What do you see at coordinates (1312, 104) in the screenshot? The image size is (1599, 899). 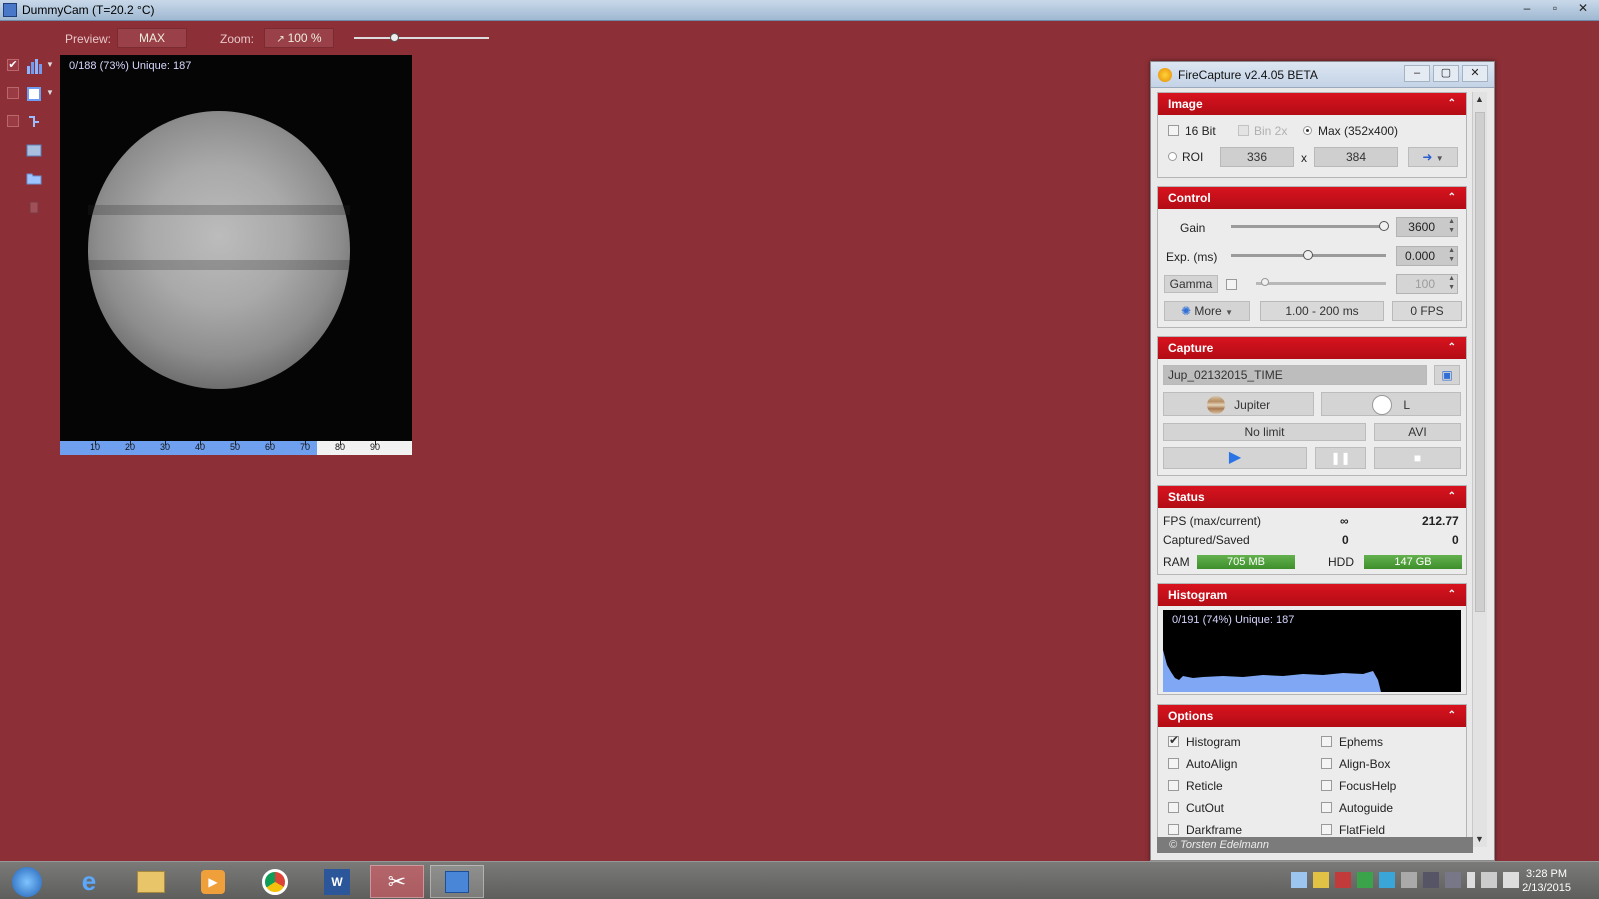 I see `image-section-header: Image ⌃` at bounding box center [1312, 104].